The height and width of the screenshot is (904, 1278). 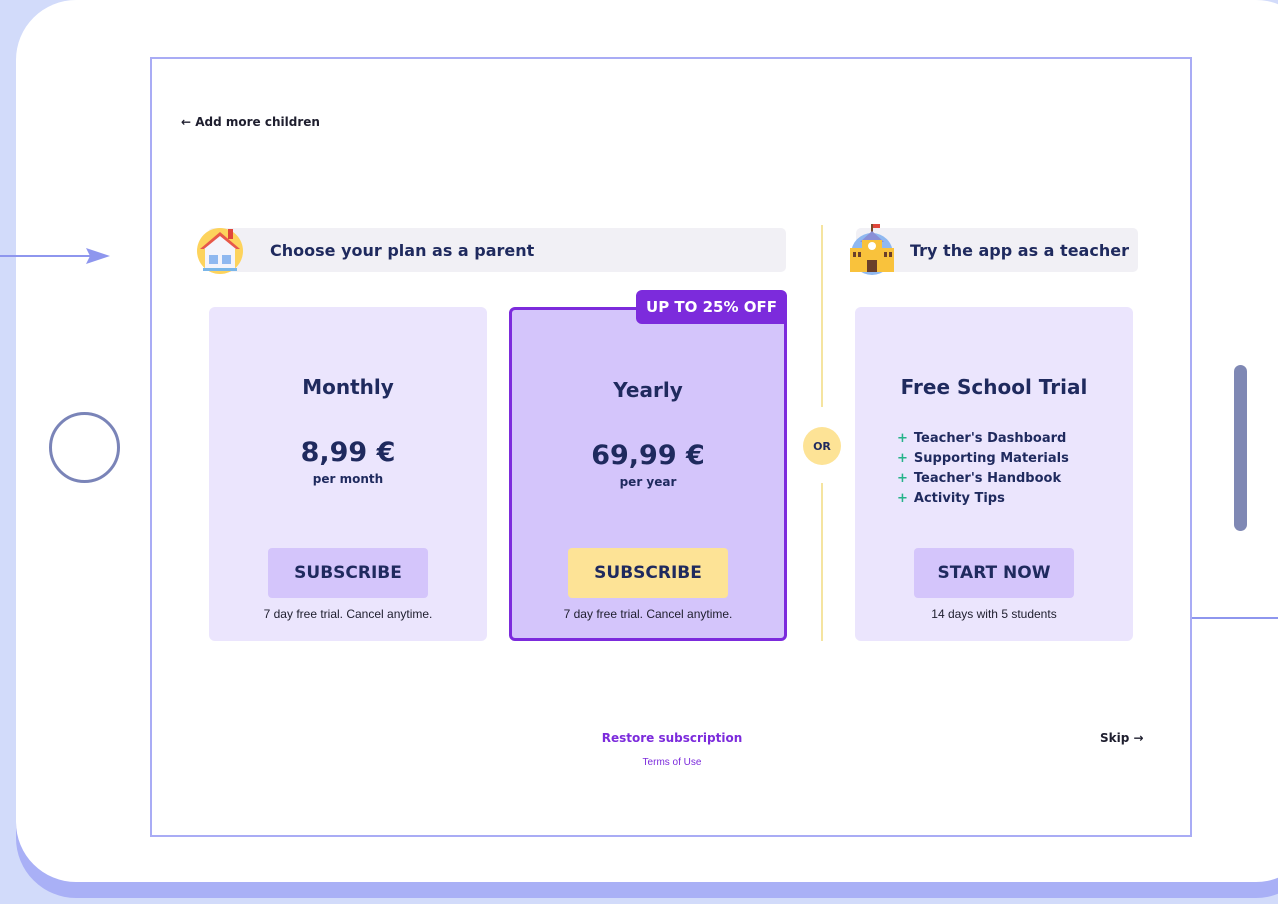 I want to click on discount-badge: UP TO 25% OFF, so click(x=711, y=307).